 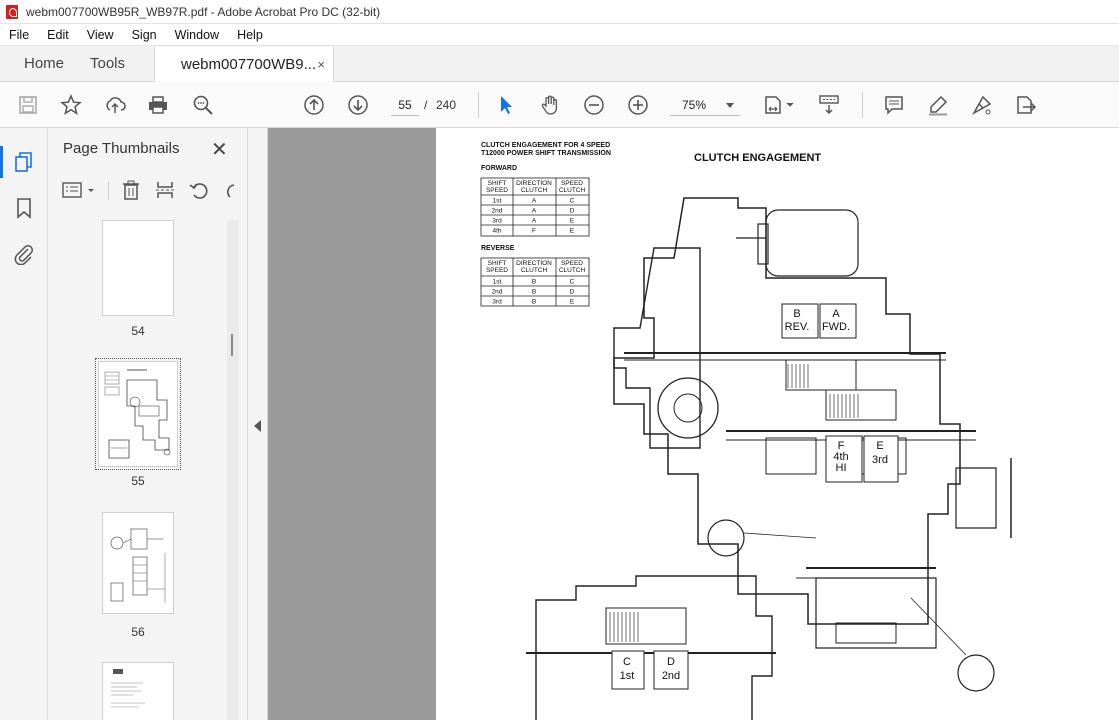 What do you see at coordinates (497, 211) in the screenshot?
I see `fwd-cell: 2nd` at bounding box center [497, 211].